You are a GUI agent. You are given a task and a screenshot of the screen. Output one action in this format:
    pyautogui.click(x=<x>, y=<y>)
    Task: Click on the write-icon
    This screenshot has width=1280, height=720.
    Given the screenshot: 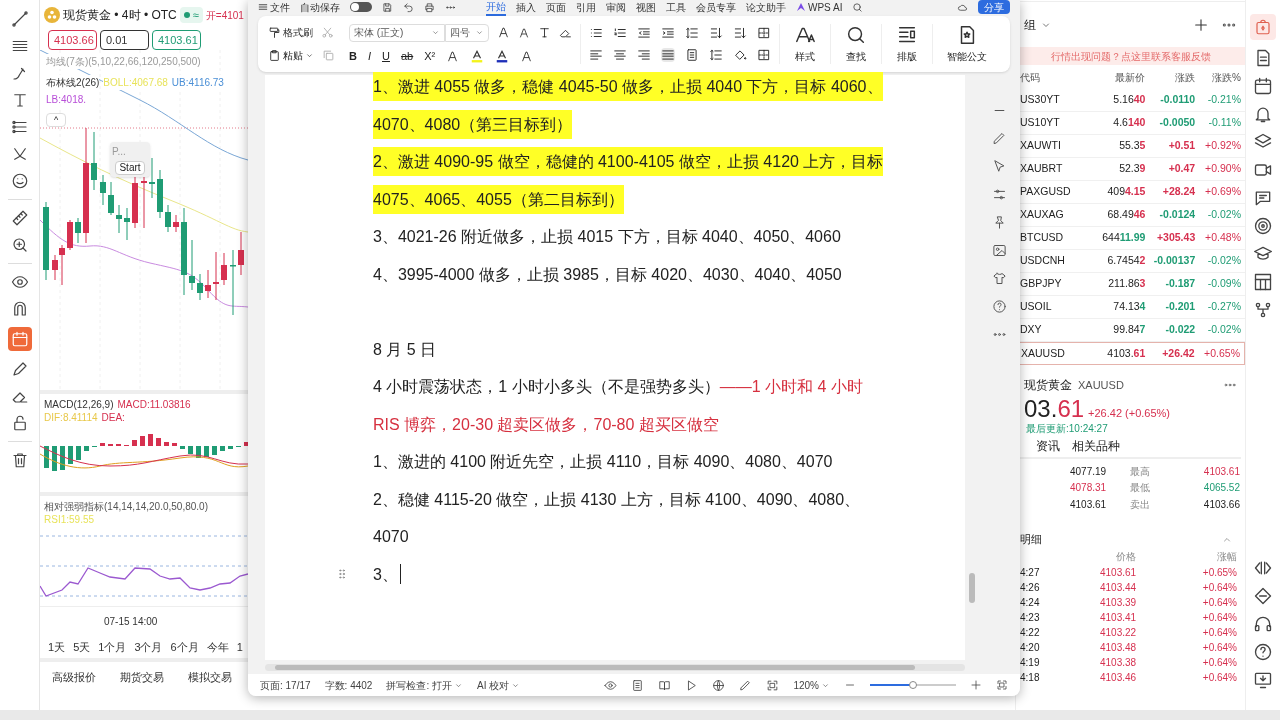 What is the action you would take?
    pyautogui.click(x=746, y=685)
    